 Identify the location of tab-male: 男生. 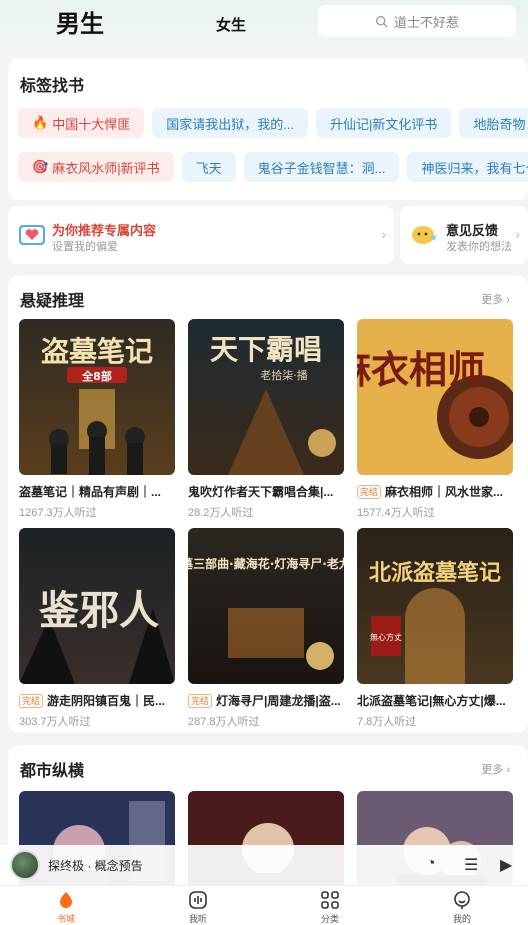
(80, 21).